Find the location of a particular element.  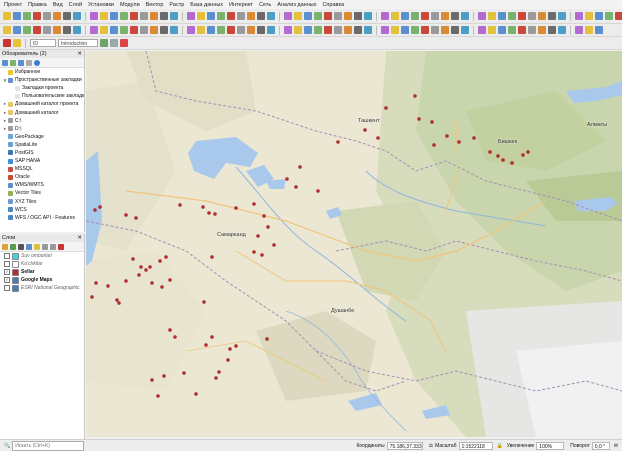

select-icon is located at coordinates (17, 43).